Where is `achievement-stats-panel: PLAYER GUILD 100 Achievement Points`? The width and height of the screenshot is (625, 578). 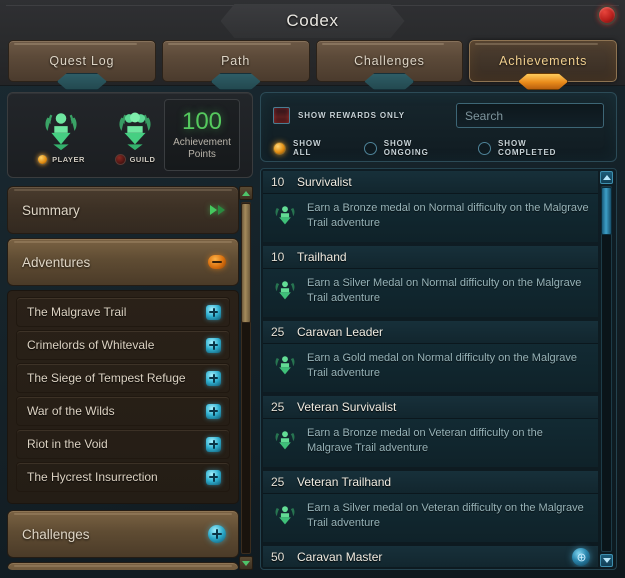
achievement-stats-panel: PLAYER GUILD 100 Achievement Points is located at coordinates (130, 135).